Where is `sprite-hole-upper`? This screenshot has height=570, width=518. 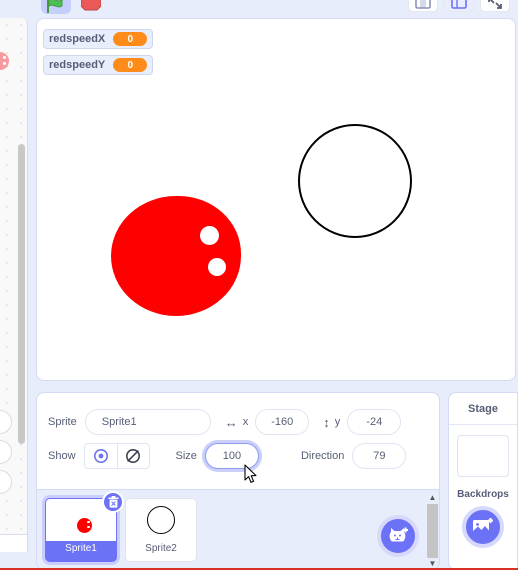
sprite-hole-upper is located at coordinates (209, 235).